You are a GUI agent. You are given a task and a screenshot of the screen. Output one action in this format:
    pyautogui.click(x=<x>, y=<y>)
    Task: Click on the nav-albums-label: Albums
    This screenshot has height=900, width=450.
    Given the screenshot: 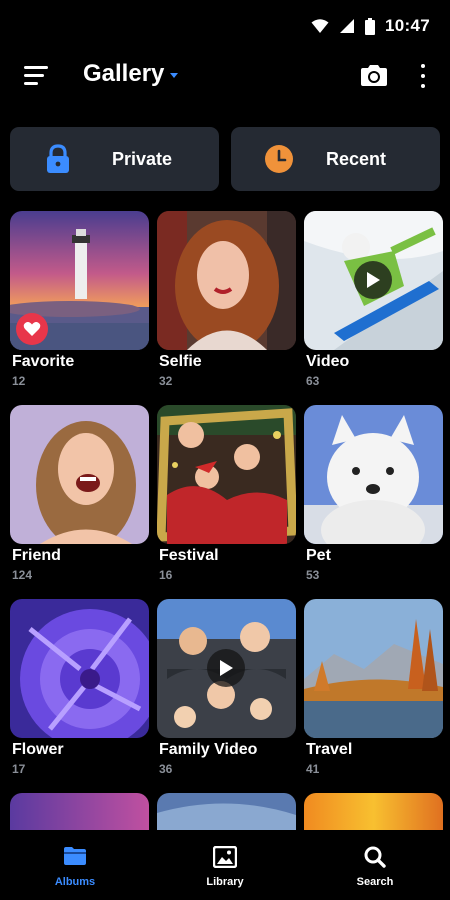 What is the action you would take?
    pyautogui.click(x=75, y=882)
    